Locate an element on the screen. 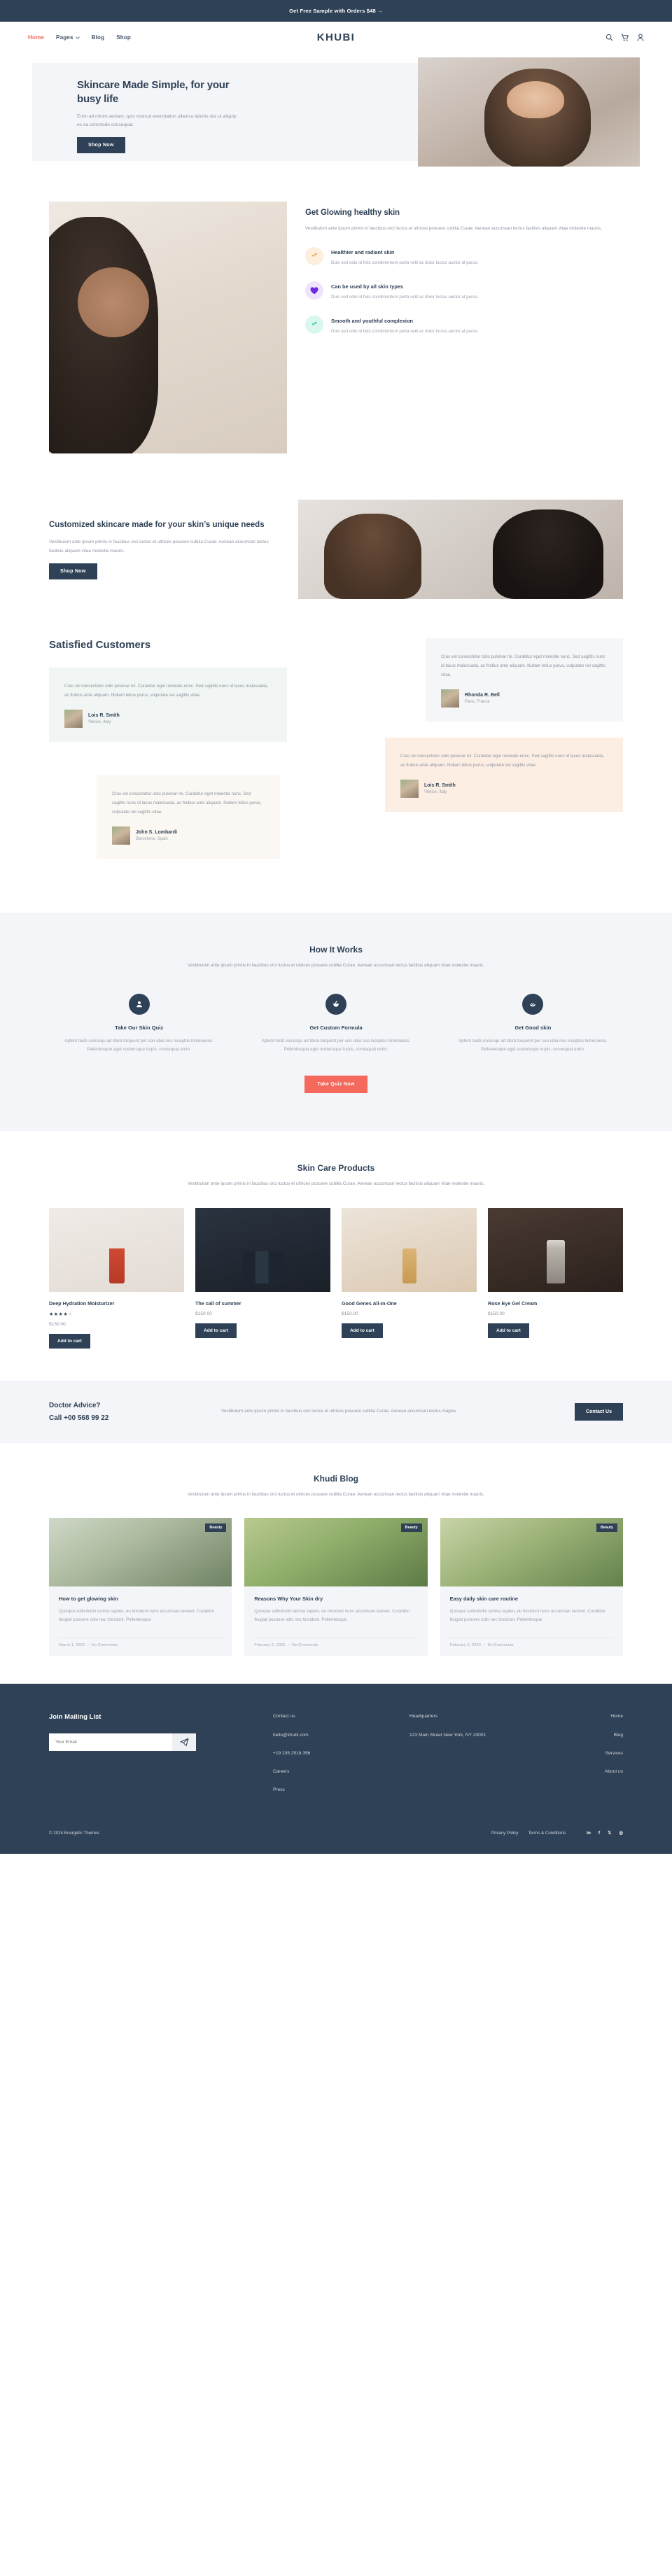 Image resolution: width=672 pixels, height=2576 pixels. blog-meta: February 2, 2020 – No Comments is located at coordinates (336, 1646).